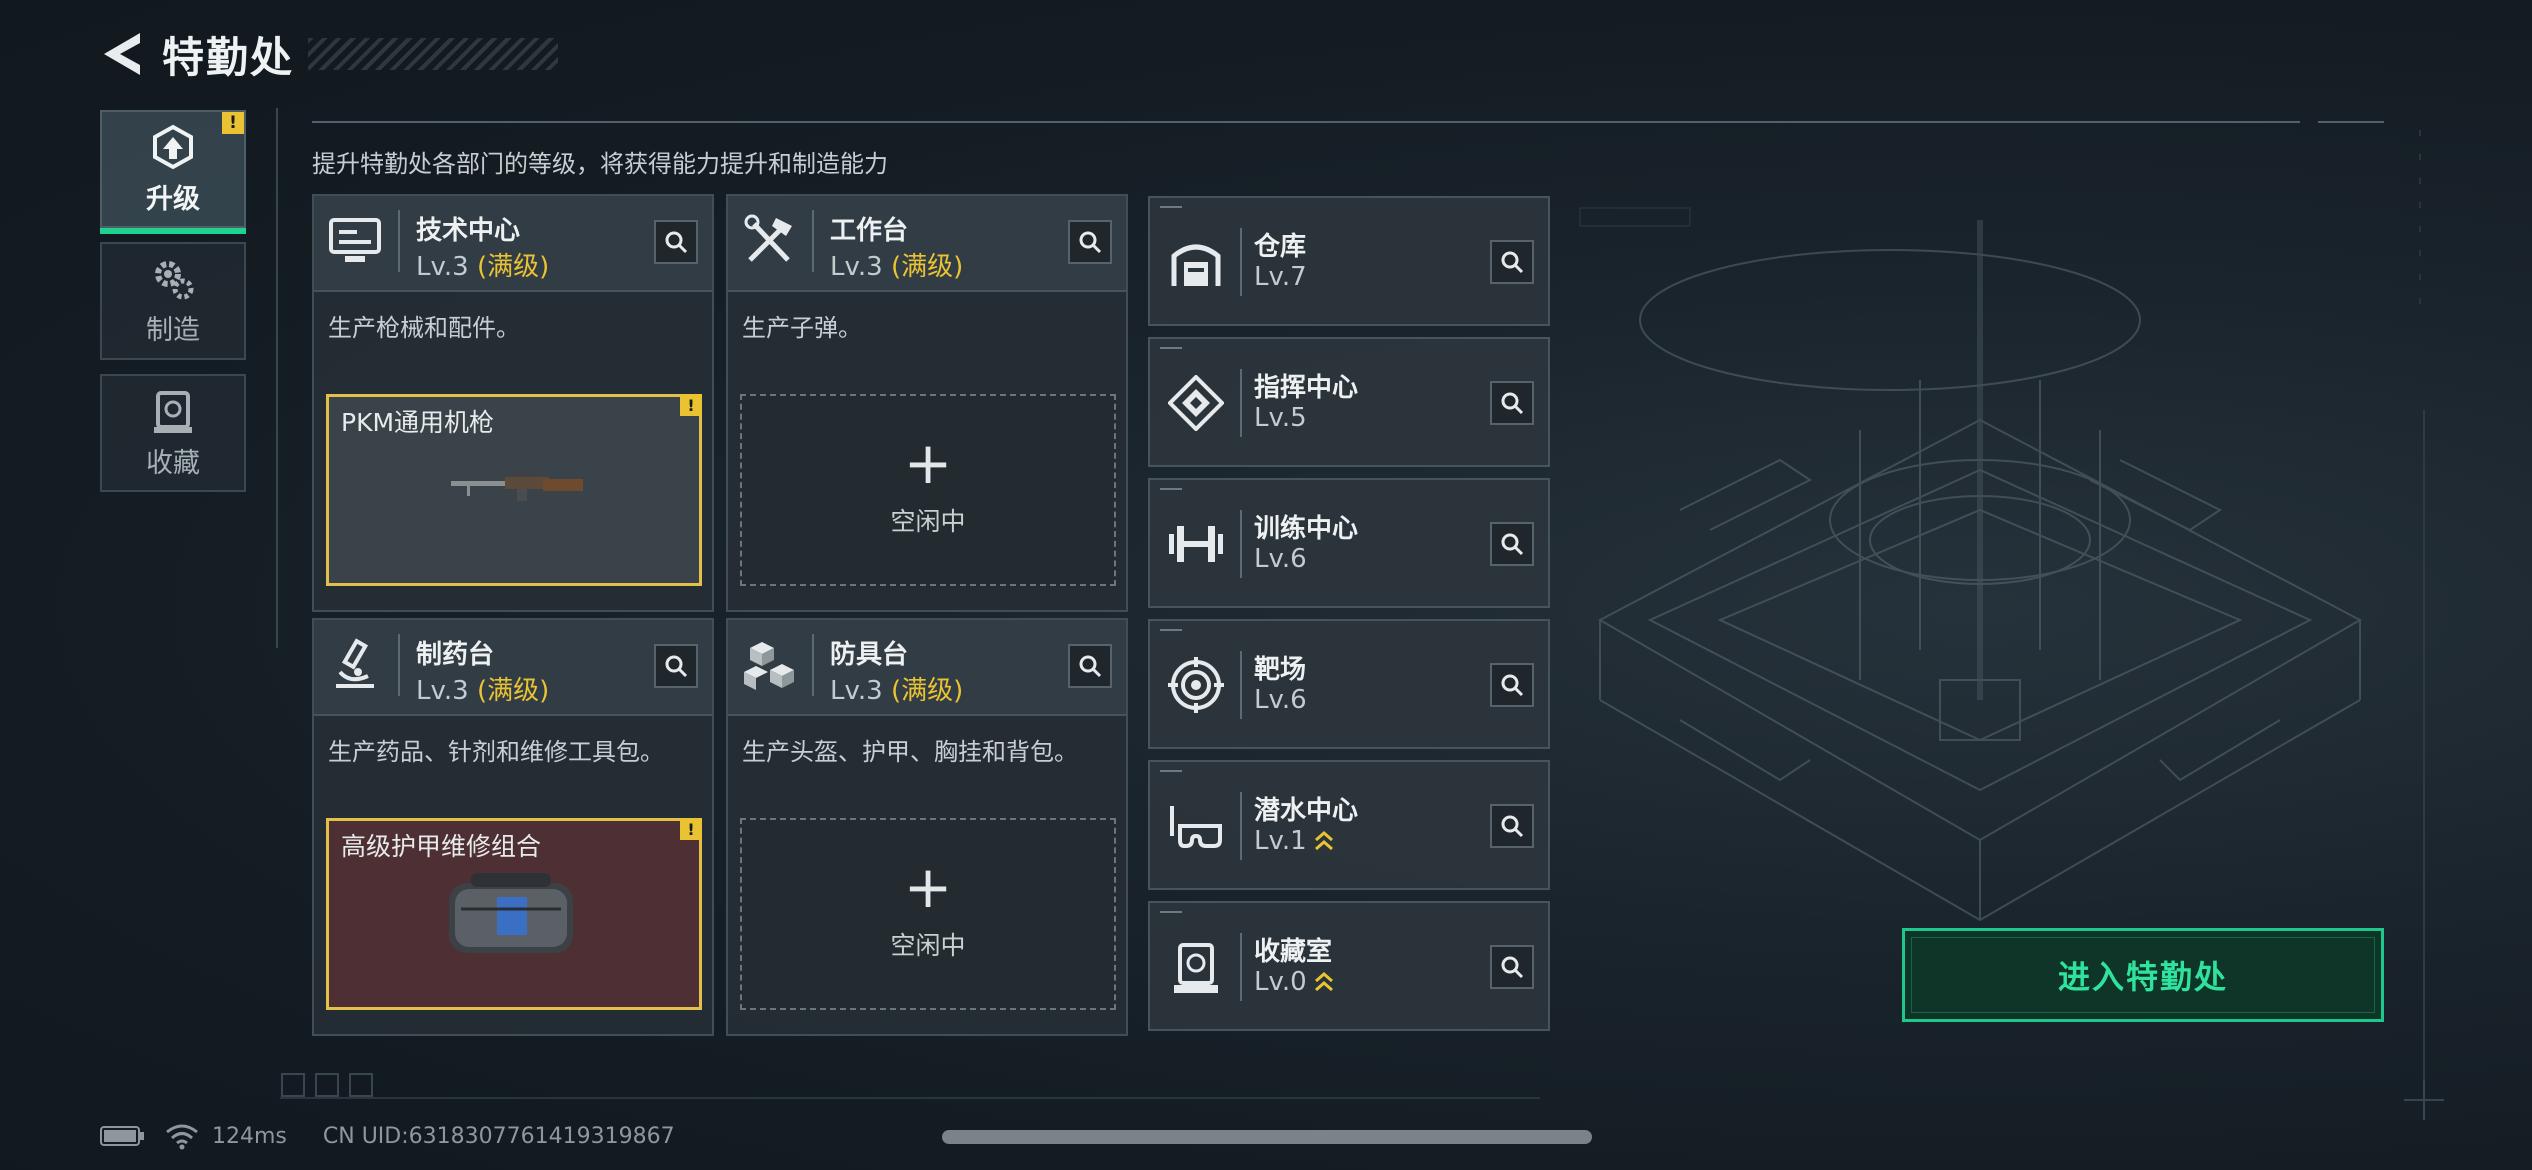  I want to click on department-description: 生产药品、针剂和维修工具包。, so click(496, 752).